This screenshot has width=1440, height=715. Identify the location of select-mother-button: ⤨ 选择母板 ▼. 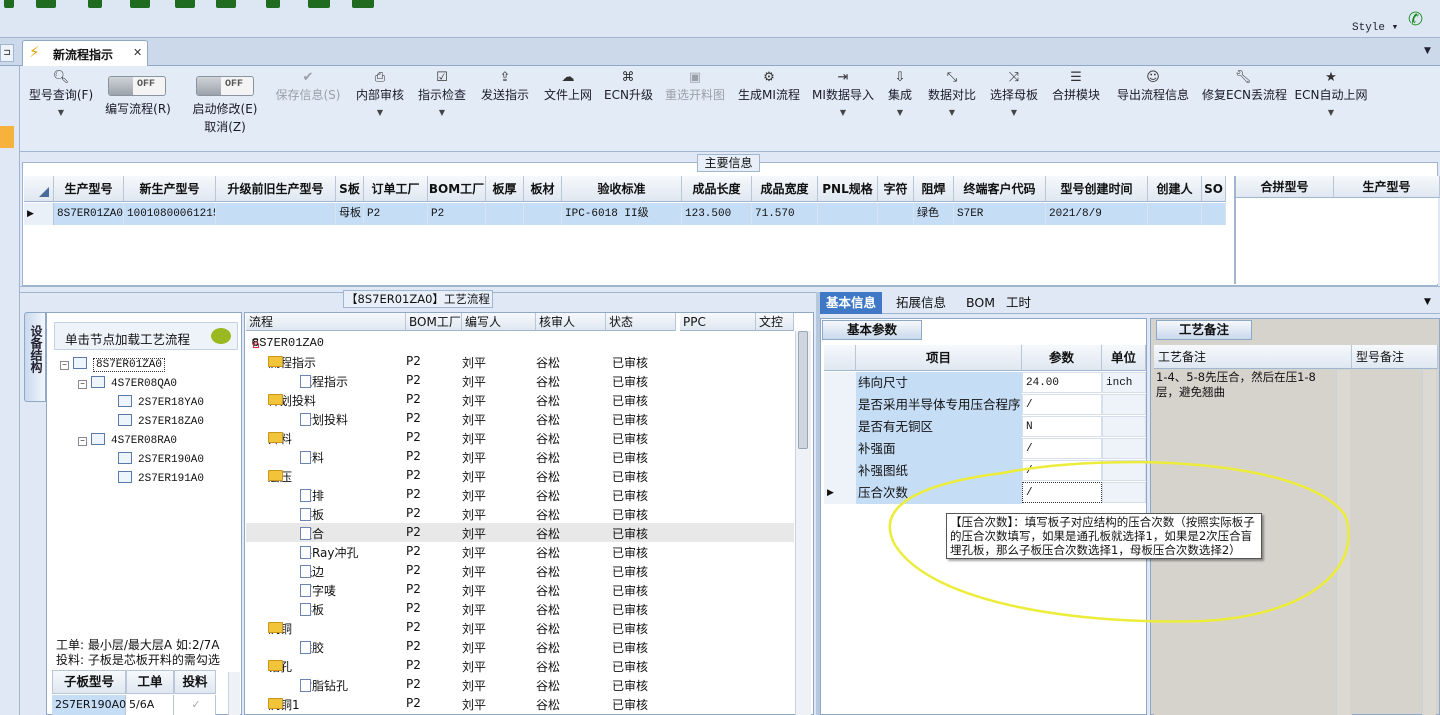
(1014, 93).